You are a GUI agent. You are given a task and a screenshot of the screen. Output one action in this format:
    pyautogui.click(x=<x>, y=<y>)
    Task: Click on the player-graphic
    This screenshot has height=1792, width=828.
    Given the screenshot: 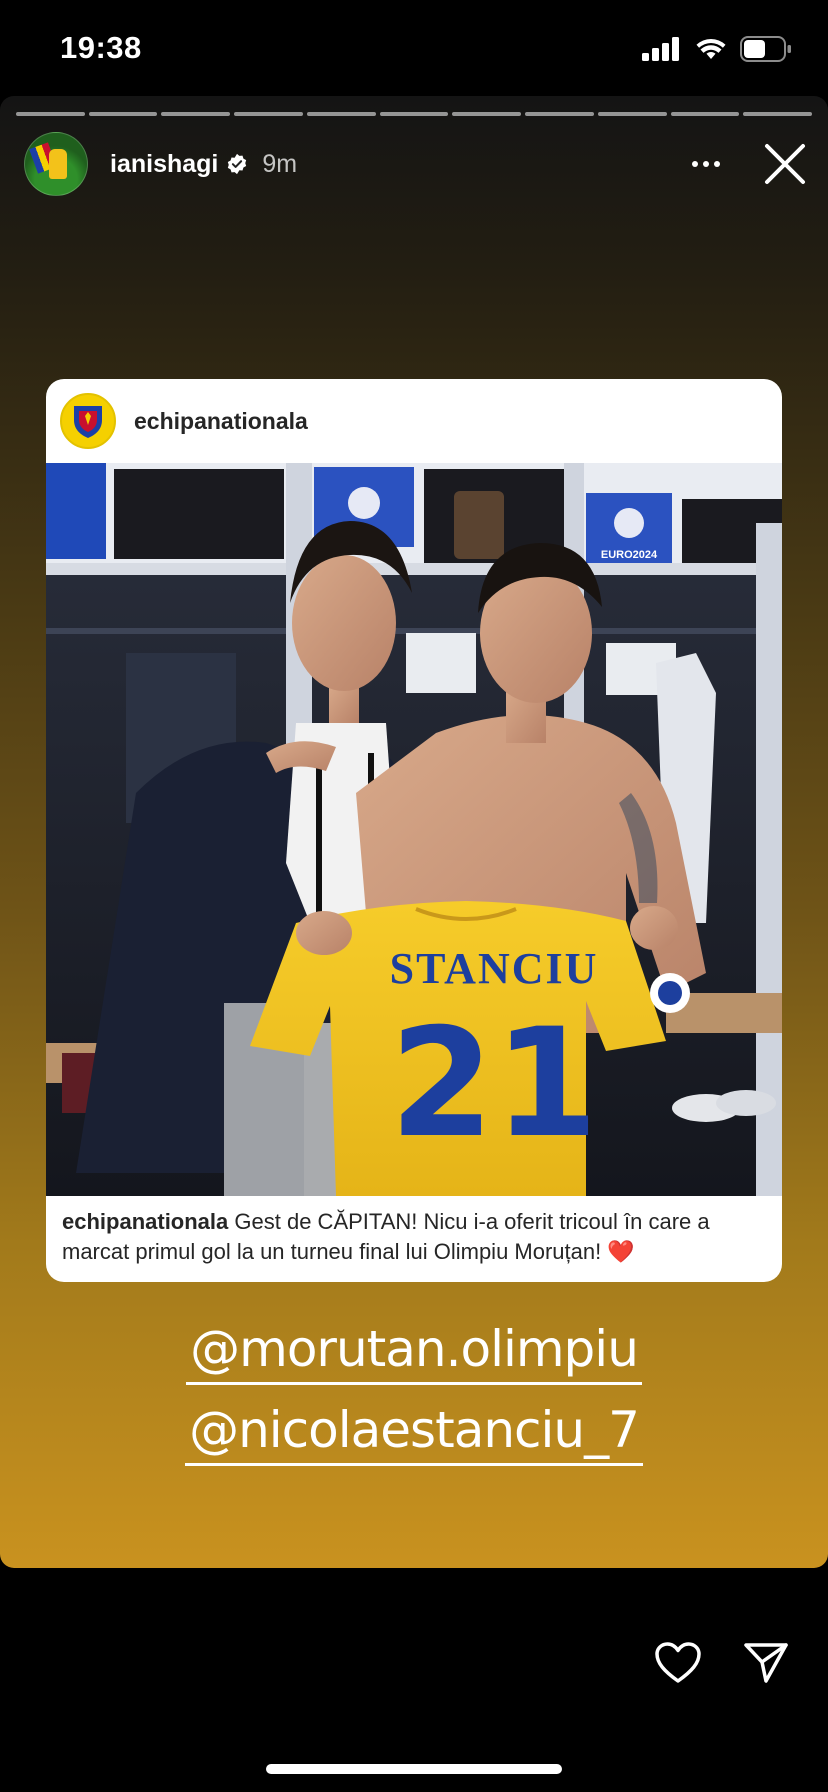 What is the action you would take?
    pyautogui.click(x=58, y=164)
    